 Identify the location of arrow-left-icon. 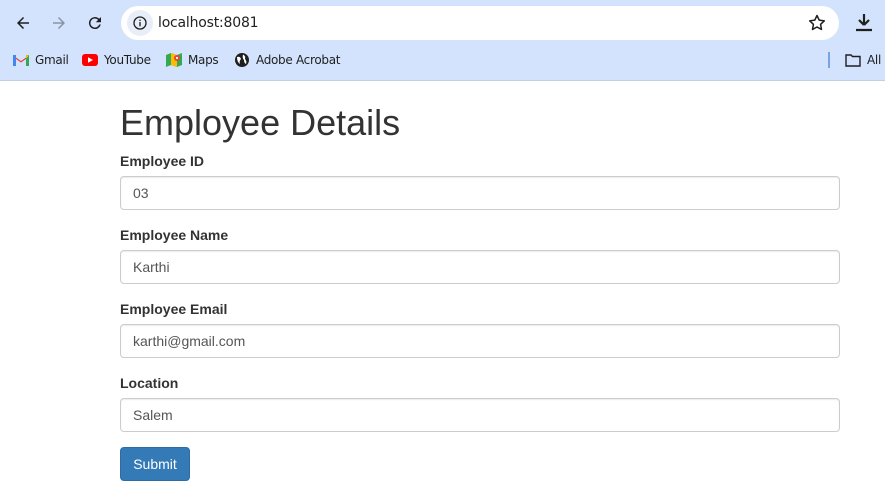
(23, 23).